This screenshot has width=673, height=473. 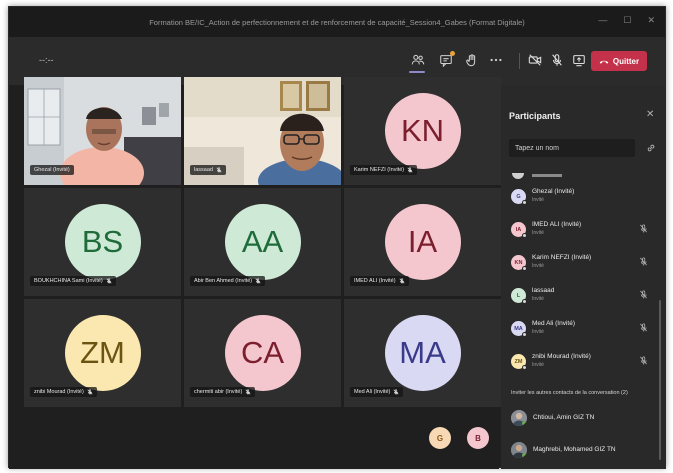 I want to click on participant-name-tag: Karim NEFZI (Invité), so click(x=384, y=170).